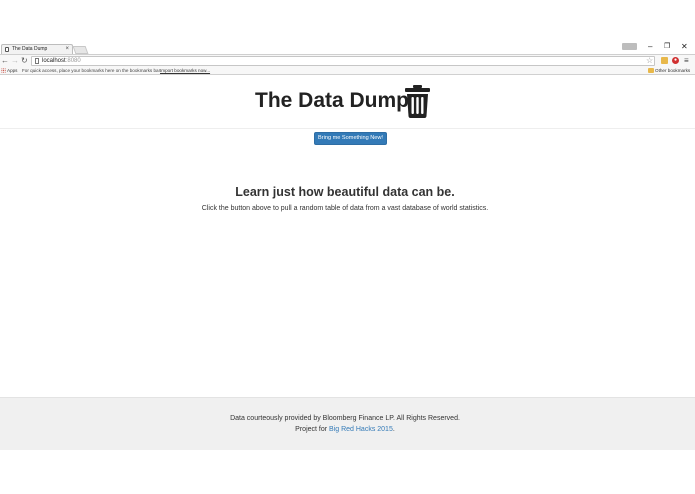 The height and width of the screenshot is (494, 695). What do you see at coordinates (672, 70) in the screenshot?
I see `other-bookmarks: Other bookmarks` at bounding box center [672, 70].